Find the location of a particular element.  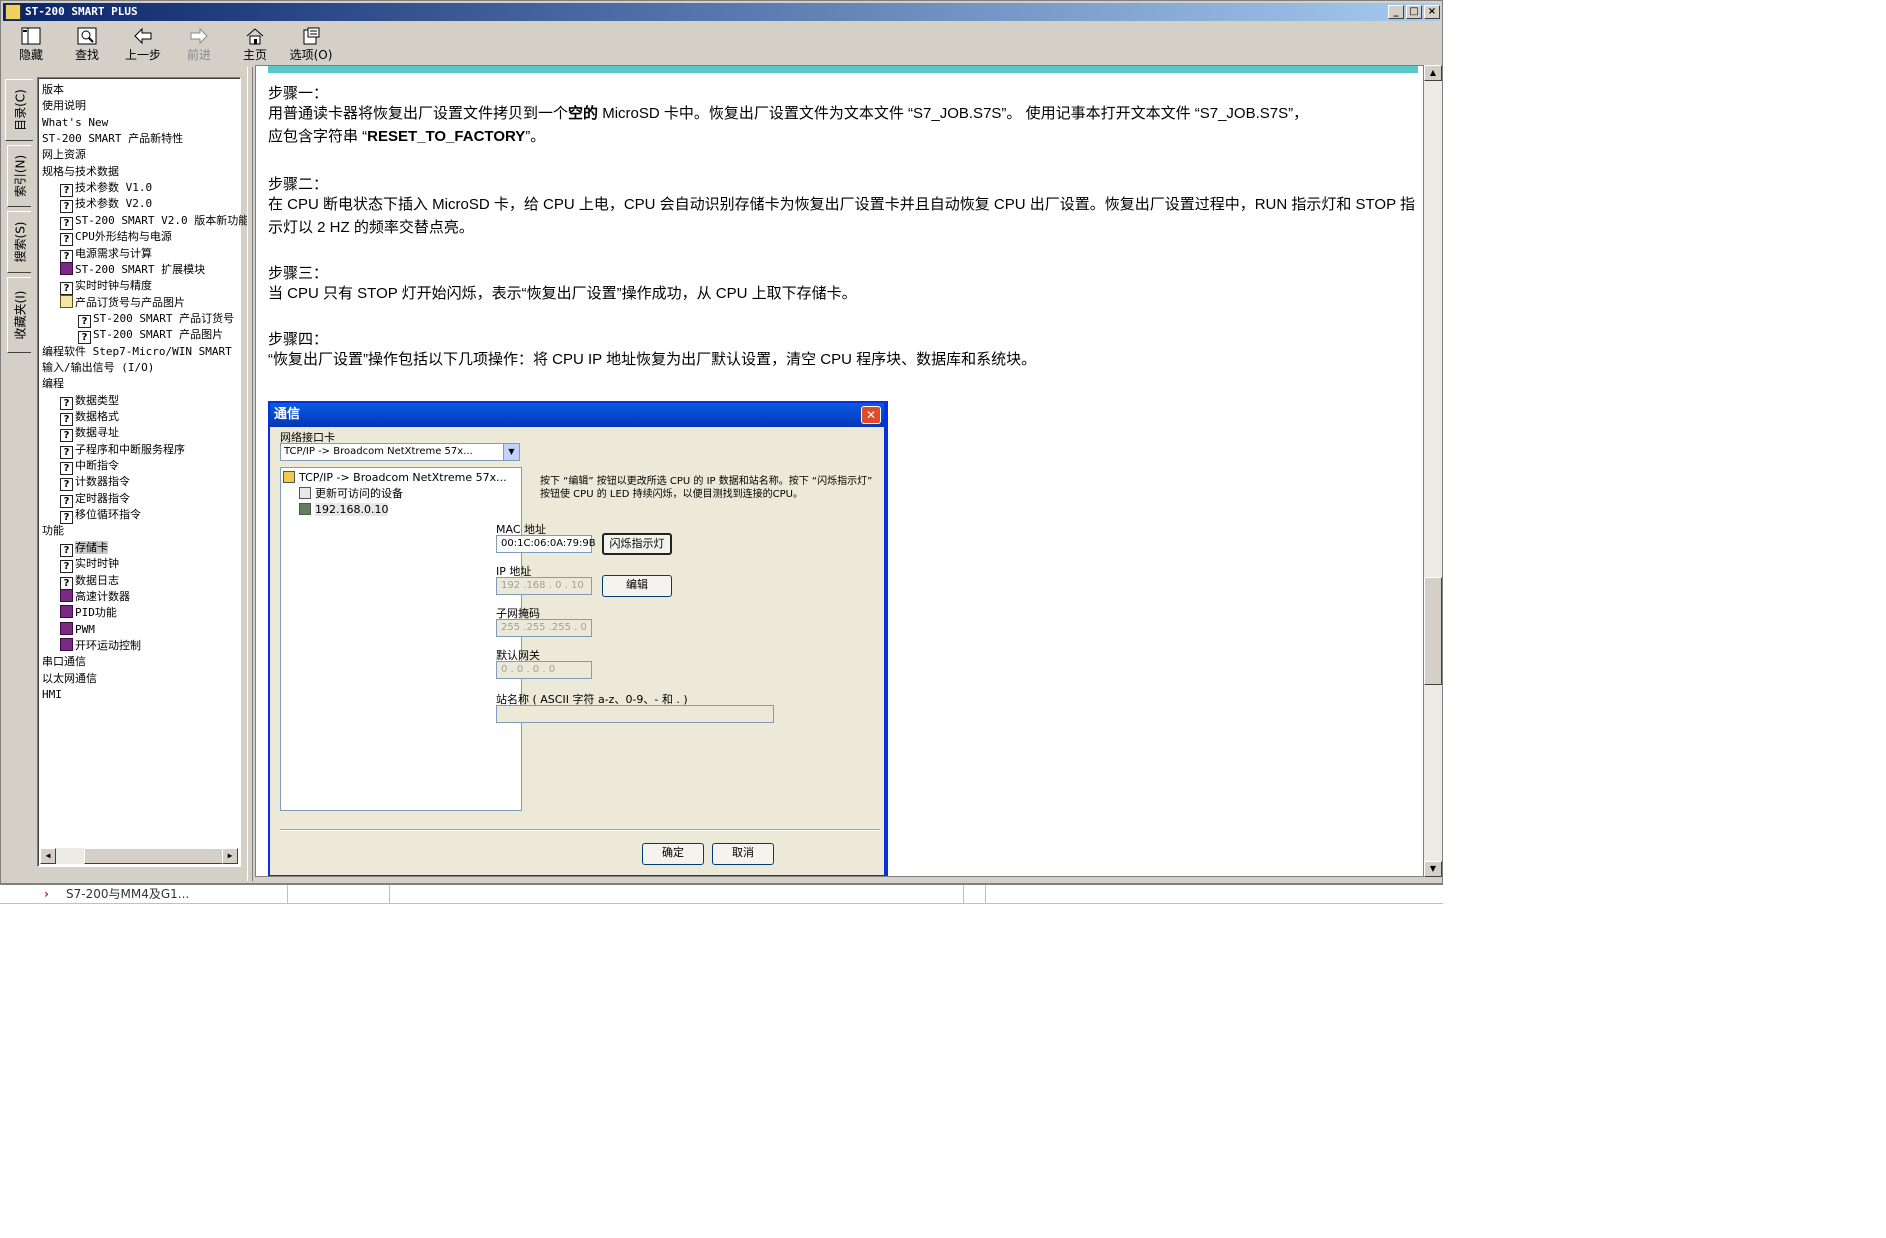

tree-item: ? 数据寻址 is located at coordinates (89, 434).